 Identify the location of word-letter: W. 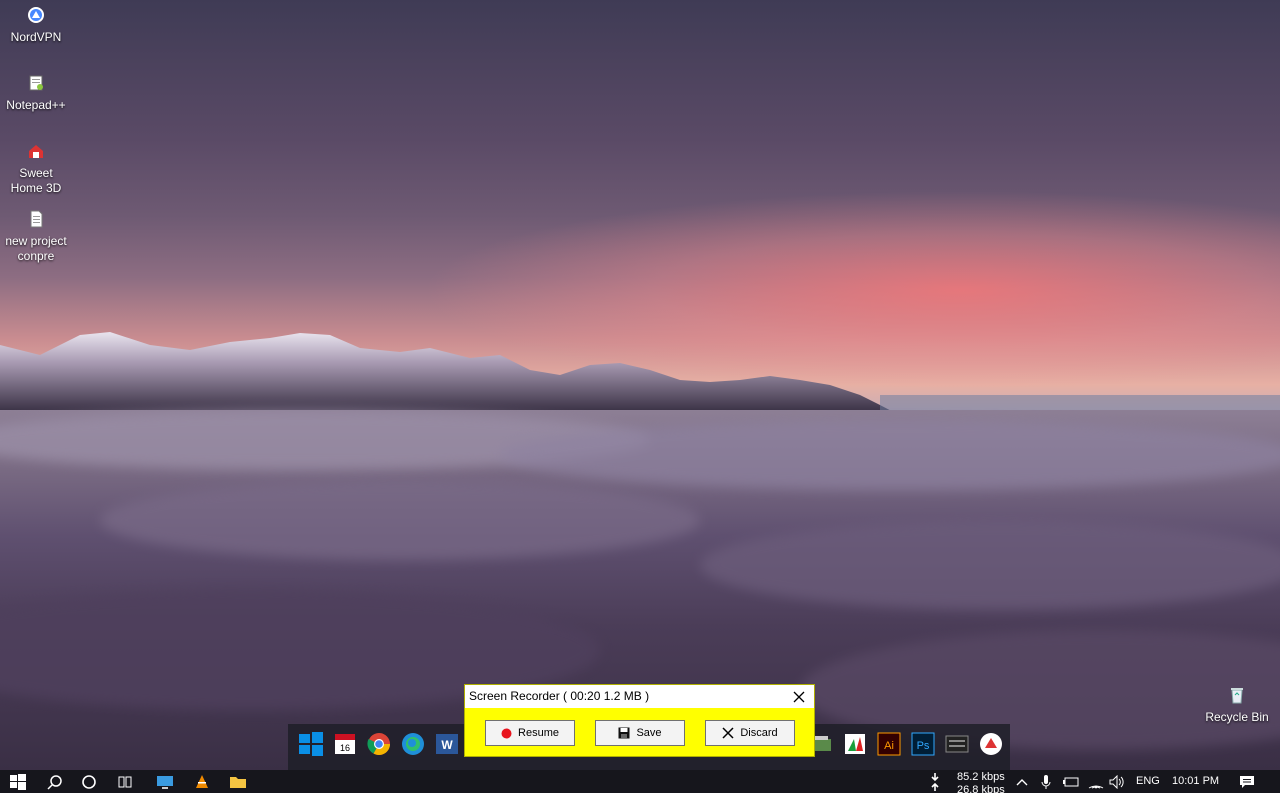
(447, 745).